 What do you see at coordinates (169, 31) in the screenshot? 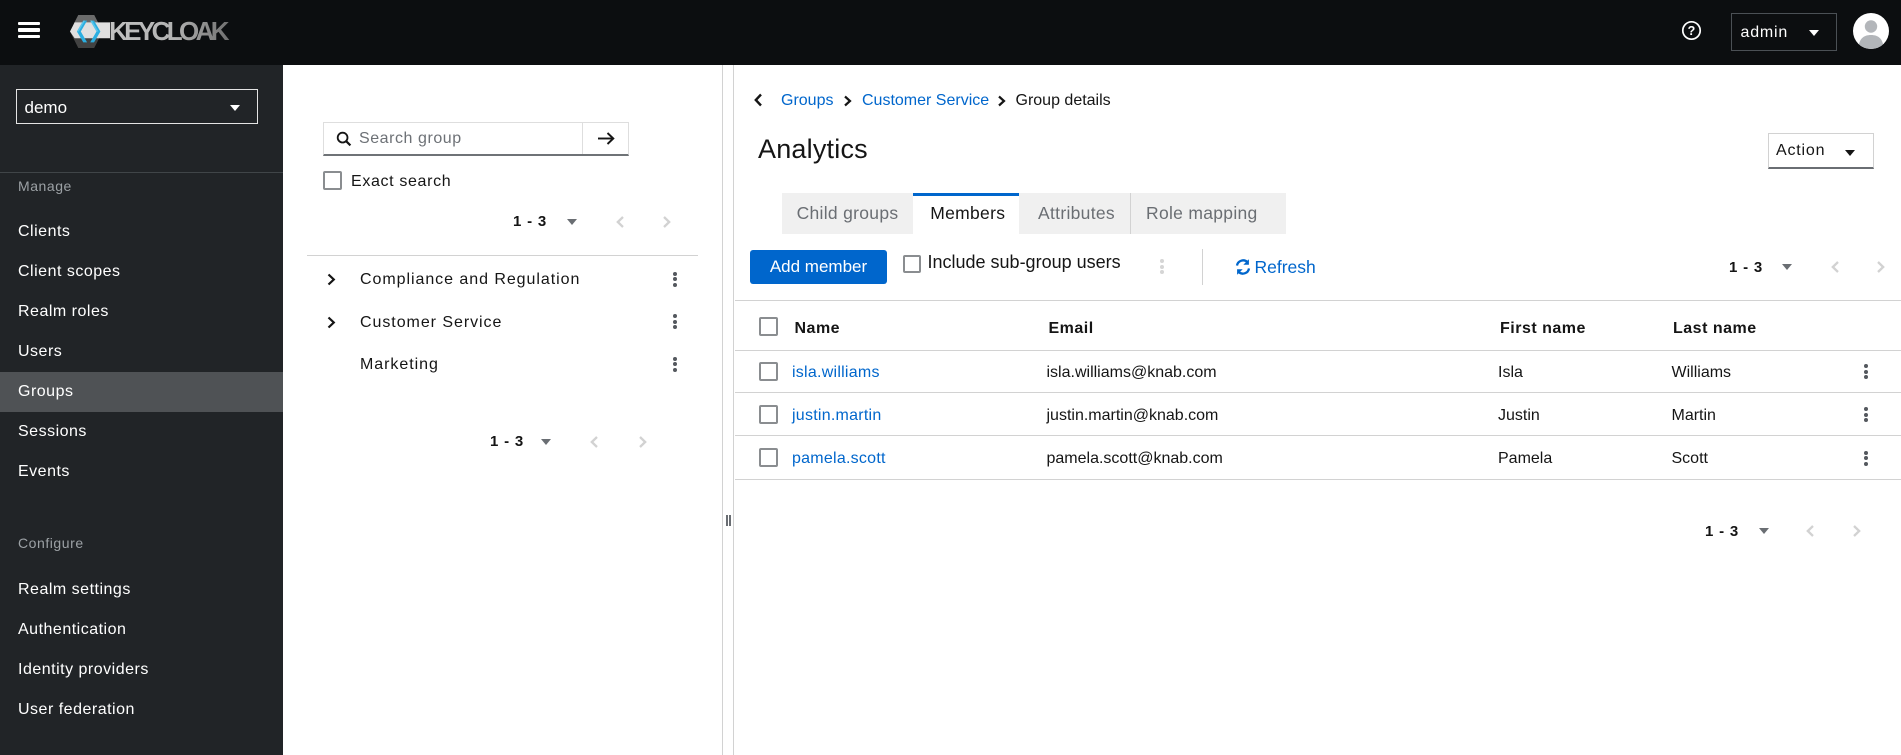
I see `svg-text: KEYCLOAK` at bounding box center [169, 31].